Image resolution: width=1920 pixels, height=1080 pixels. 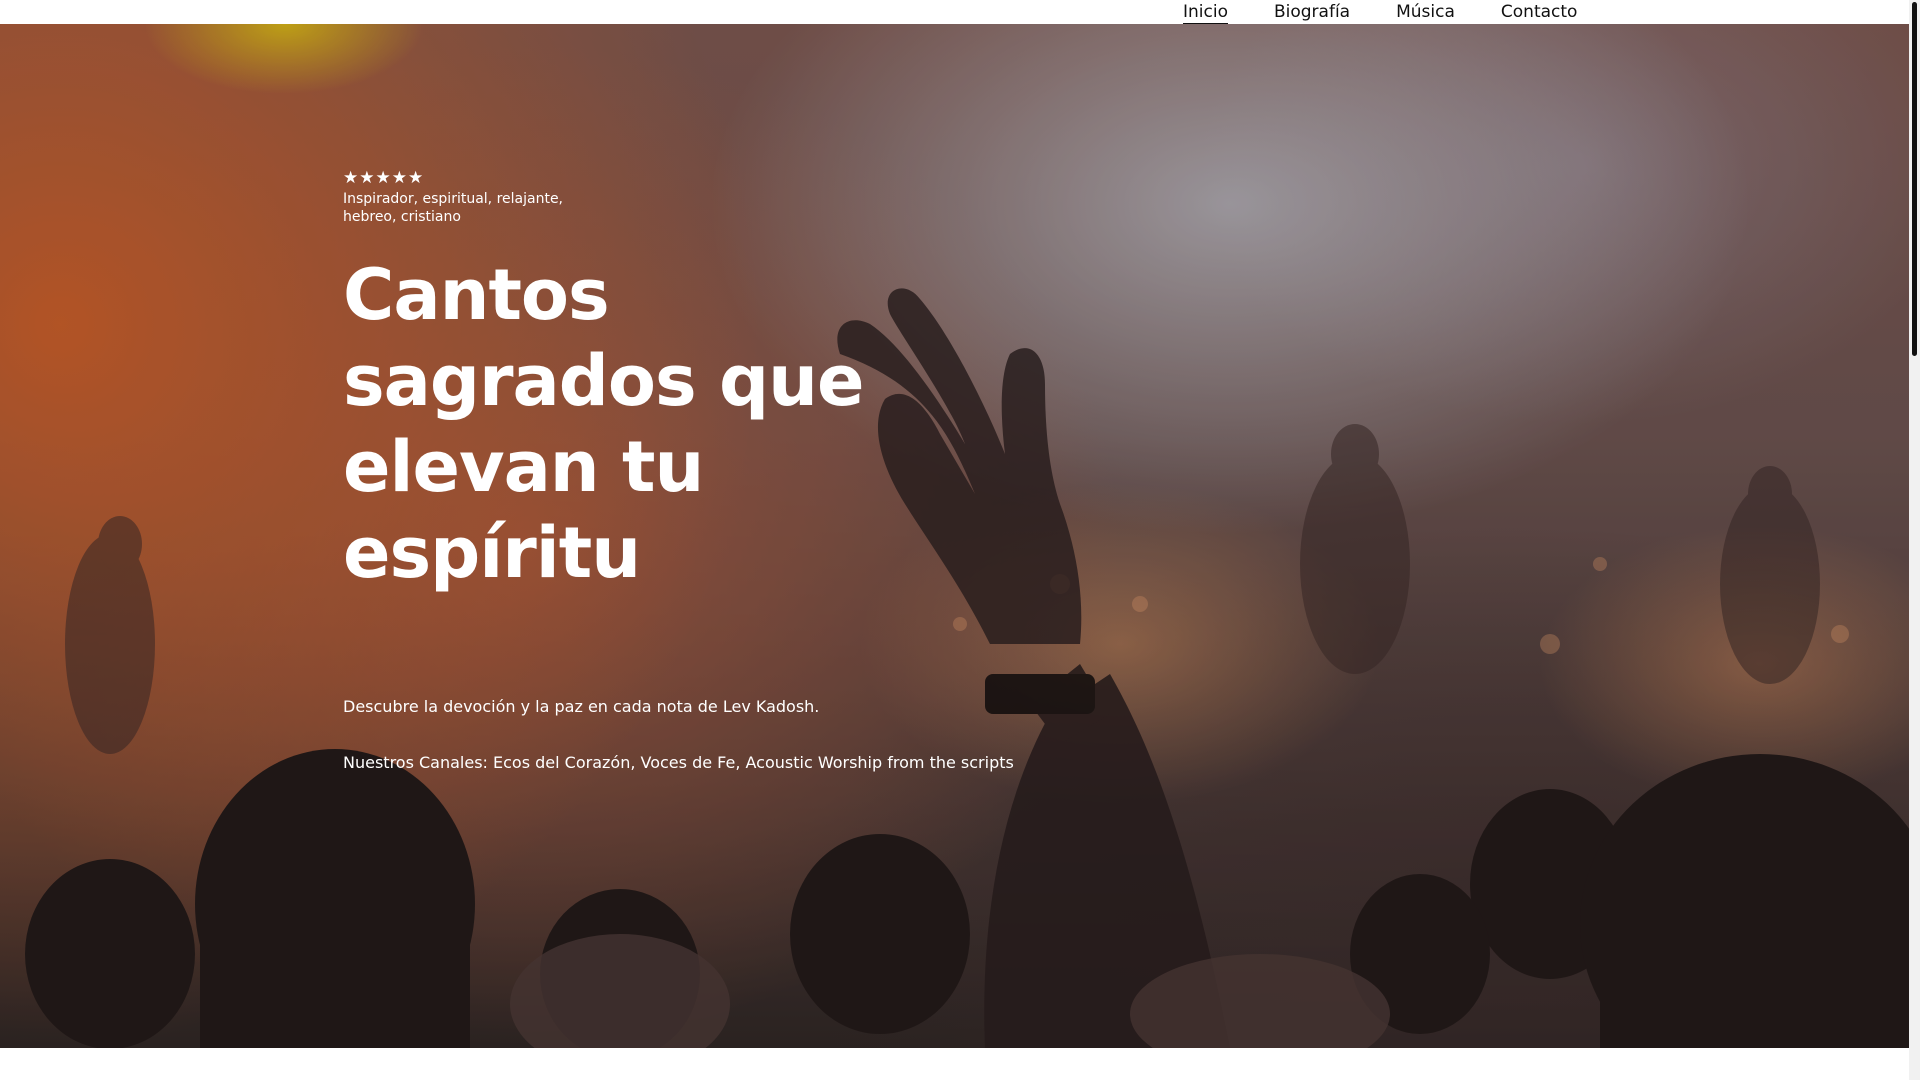 What do you see at coordinates (1914, 179) in the screenshot?
I see `scrollbar-thumb` at bounding box center [1914, 179].